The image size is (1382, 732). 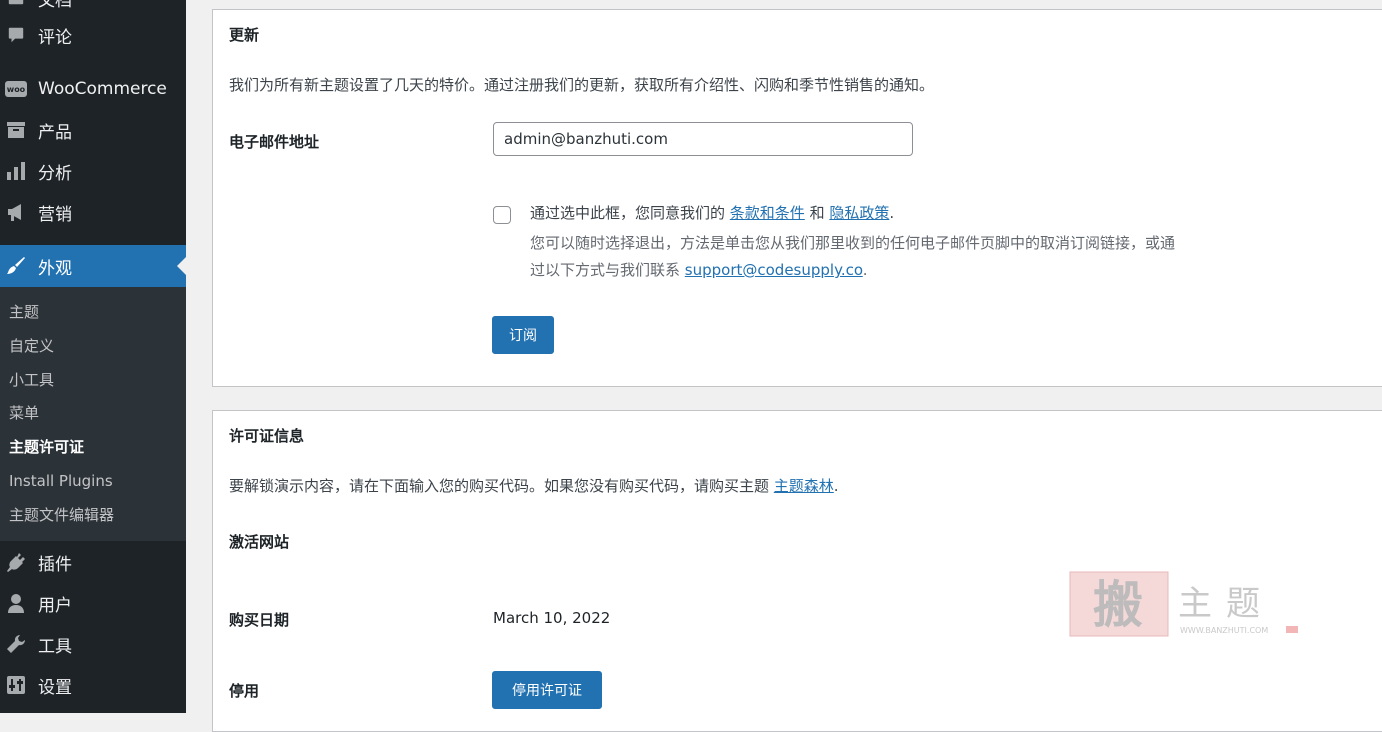 I want to click on sidebar-item-label: 工具, so click(x=55, y=646).